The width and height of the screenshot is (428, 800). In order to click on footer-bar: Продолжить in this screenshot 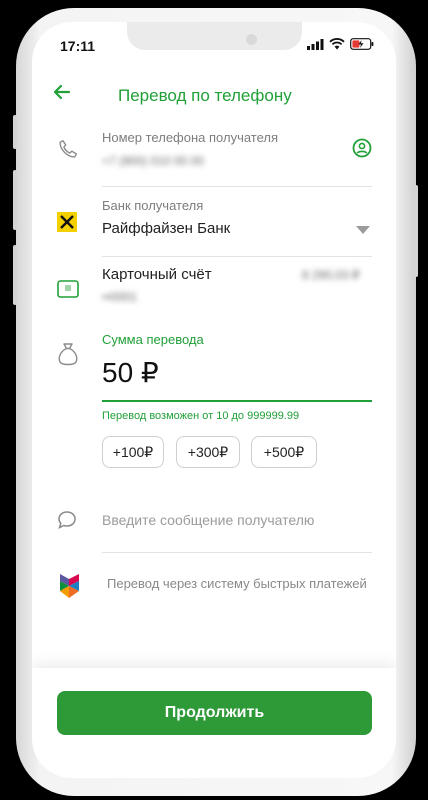, I will do `click(214, 723)`.